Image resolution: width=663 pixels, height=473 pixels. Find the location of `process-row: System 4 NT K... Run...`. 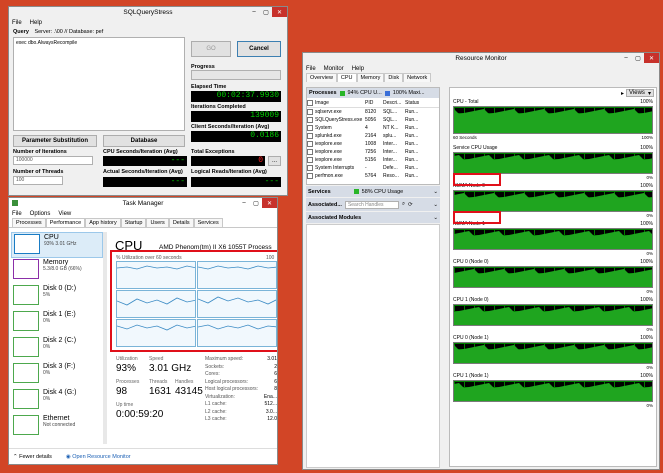

process-row: System 4 NT K... Run... is located at coordinates (373, 128).